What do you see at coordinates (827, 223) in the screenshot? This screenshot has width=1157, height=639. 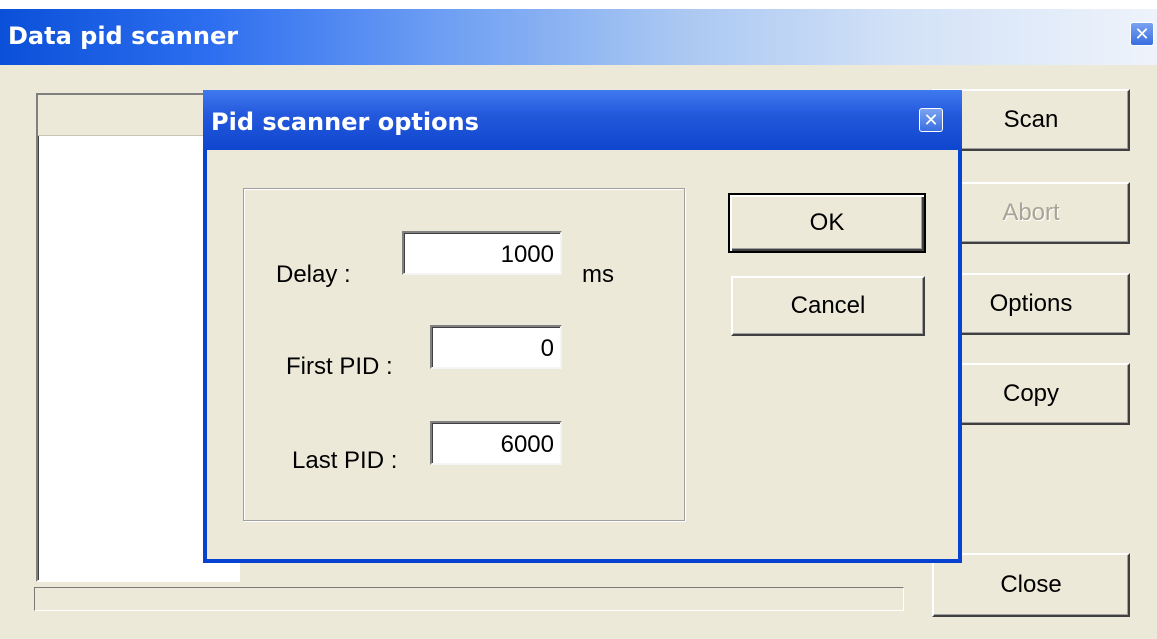 I see `ok-button: OK` at bounding box center [827, 223].